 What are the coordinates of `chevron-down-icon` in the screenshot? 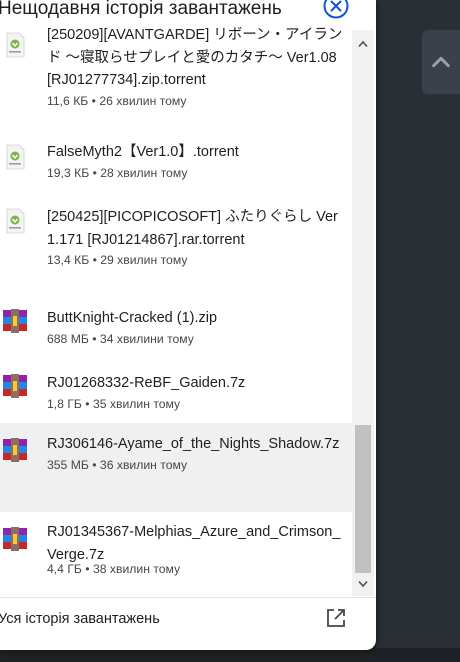 It's located at (363, 584).